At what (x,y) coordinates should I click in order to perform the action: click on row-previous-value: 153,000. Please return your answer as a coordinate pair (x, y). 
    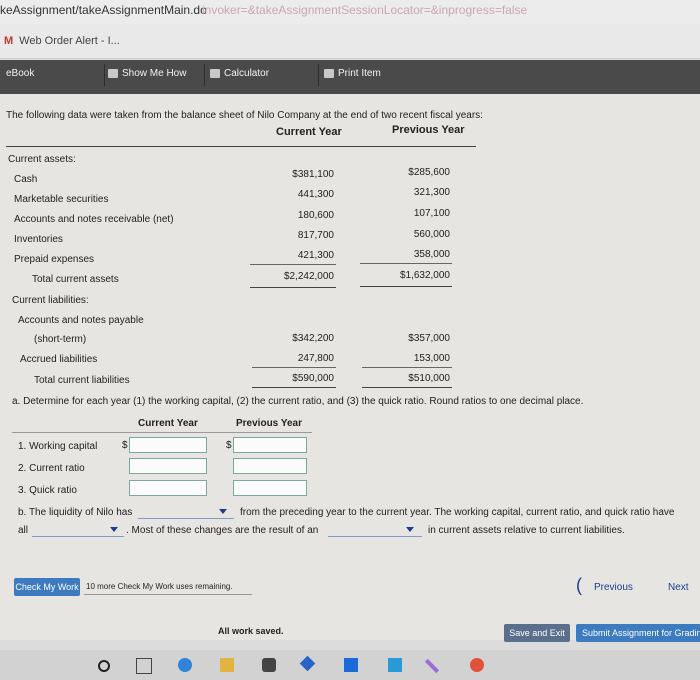
    Looking at the image, I should click on (431, 358).